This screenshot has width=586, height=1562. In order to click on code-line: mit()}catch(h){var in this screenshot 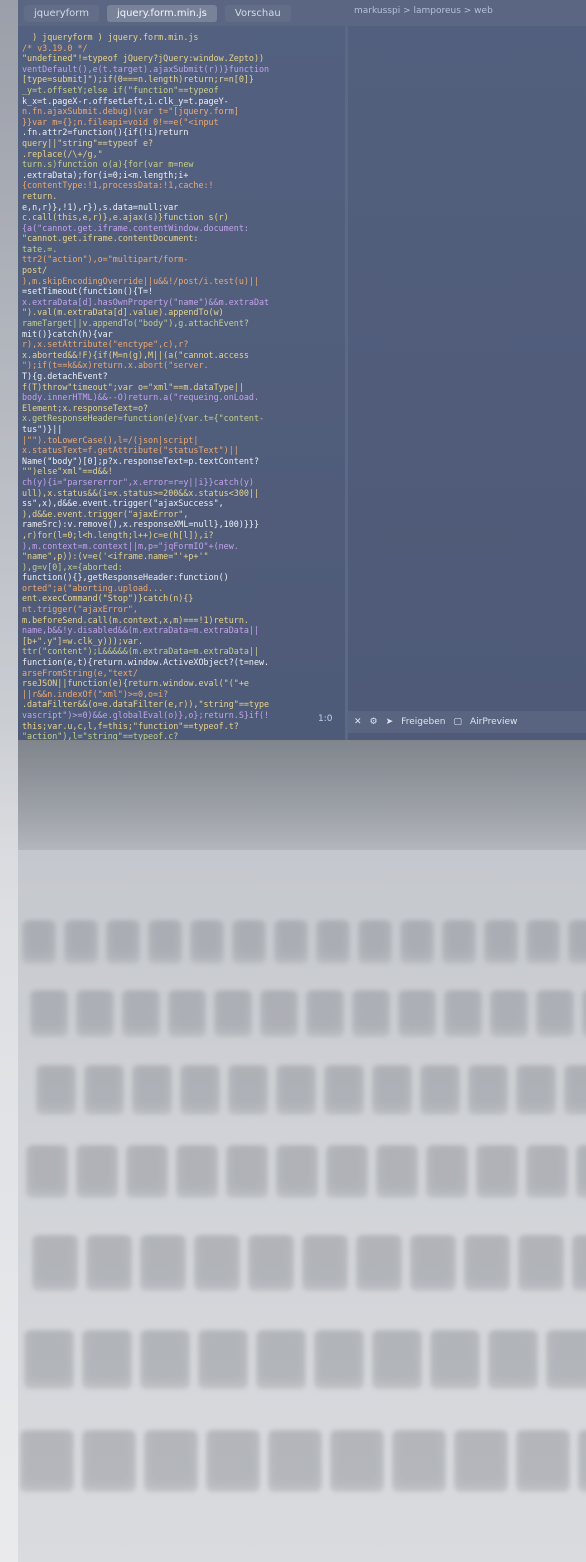, I will do `click(67, 333)`.